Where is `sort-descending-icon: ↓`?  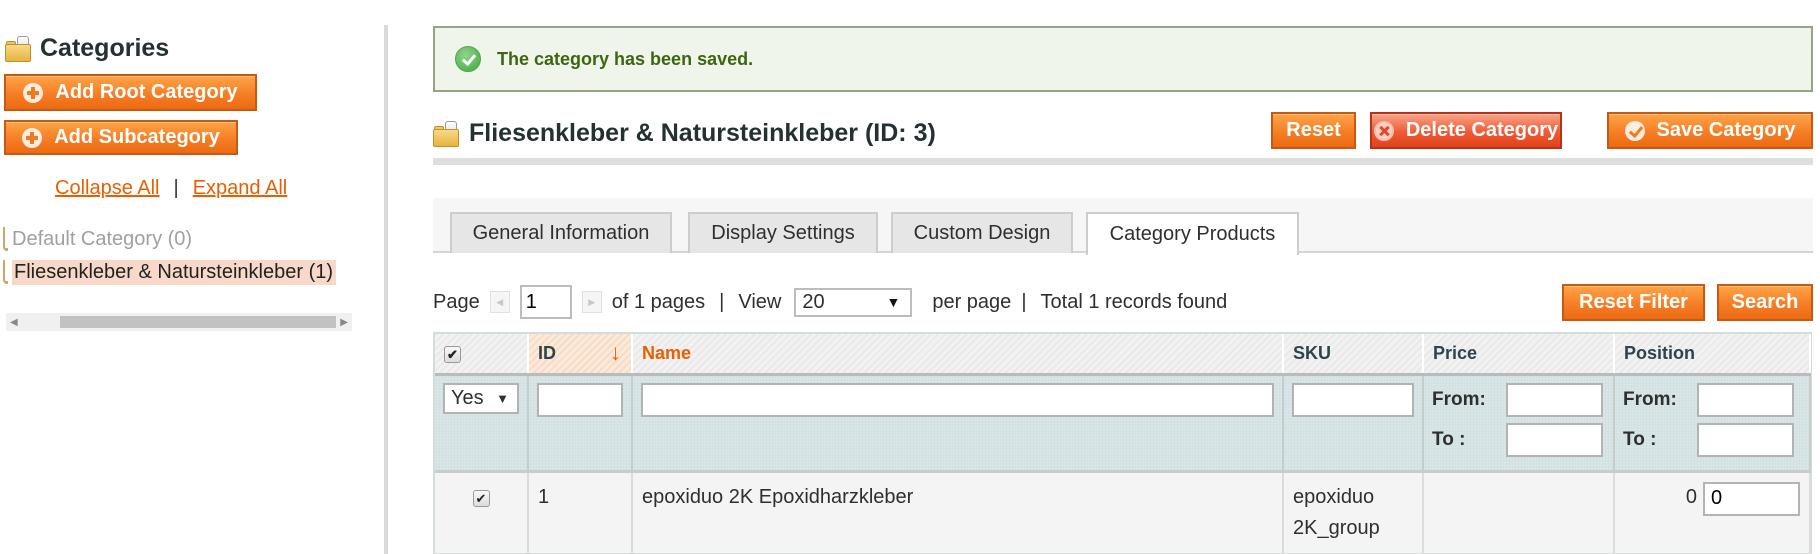 sort-descending-icon: ↓ is located at coordinates (615, 352).